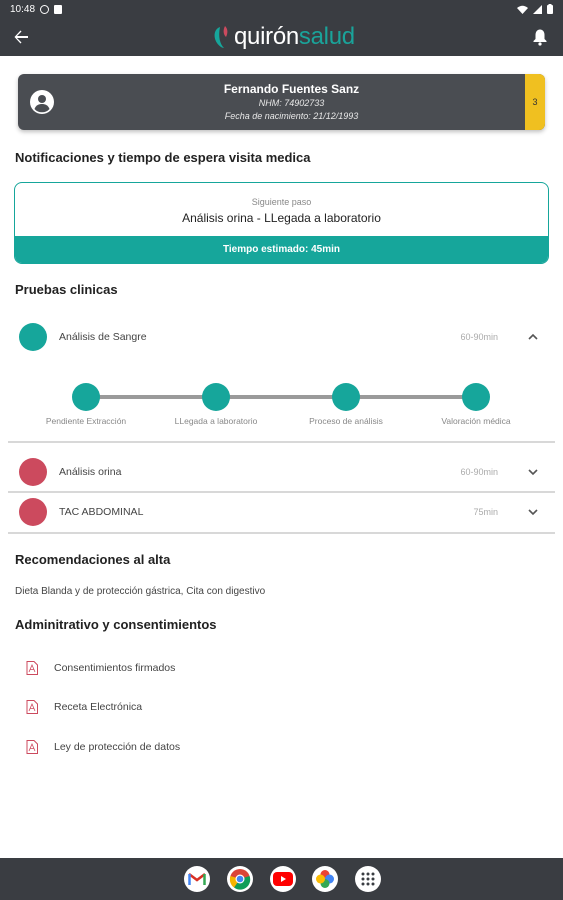  What do you see at coordinates (117, 747) in the screenshot?
I see `doc-label: Ley de protección de datos` at bounding box center [117, 747].